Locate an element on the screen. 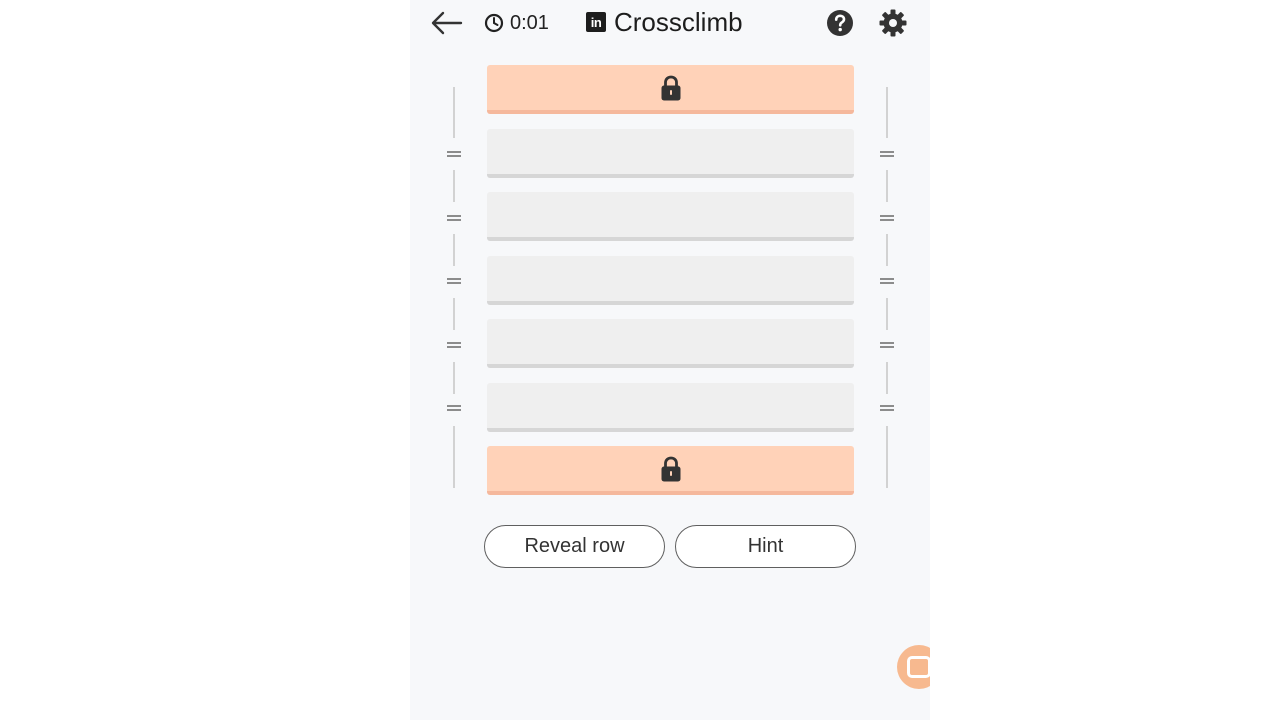 This screenshot has width=1280, height=720. back-button is located at coordinates (446, 23).